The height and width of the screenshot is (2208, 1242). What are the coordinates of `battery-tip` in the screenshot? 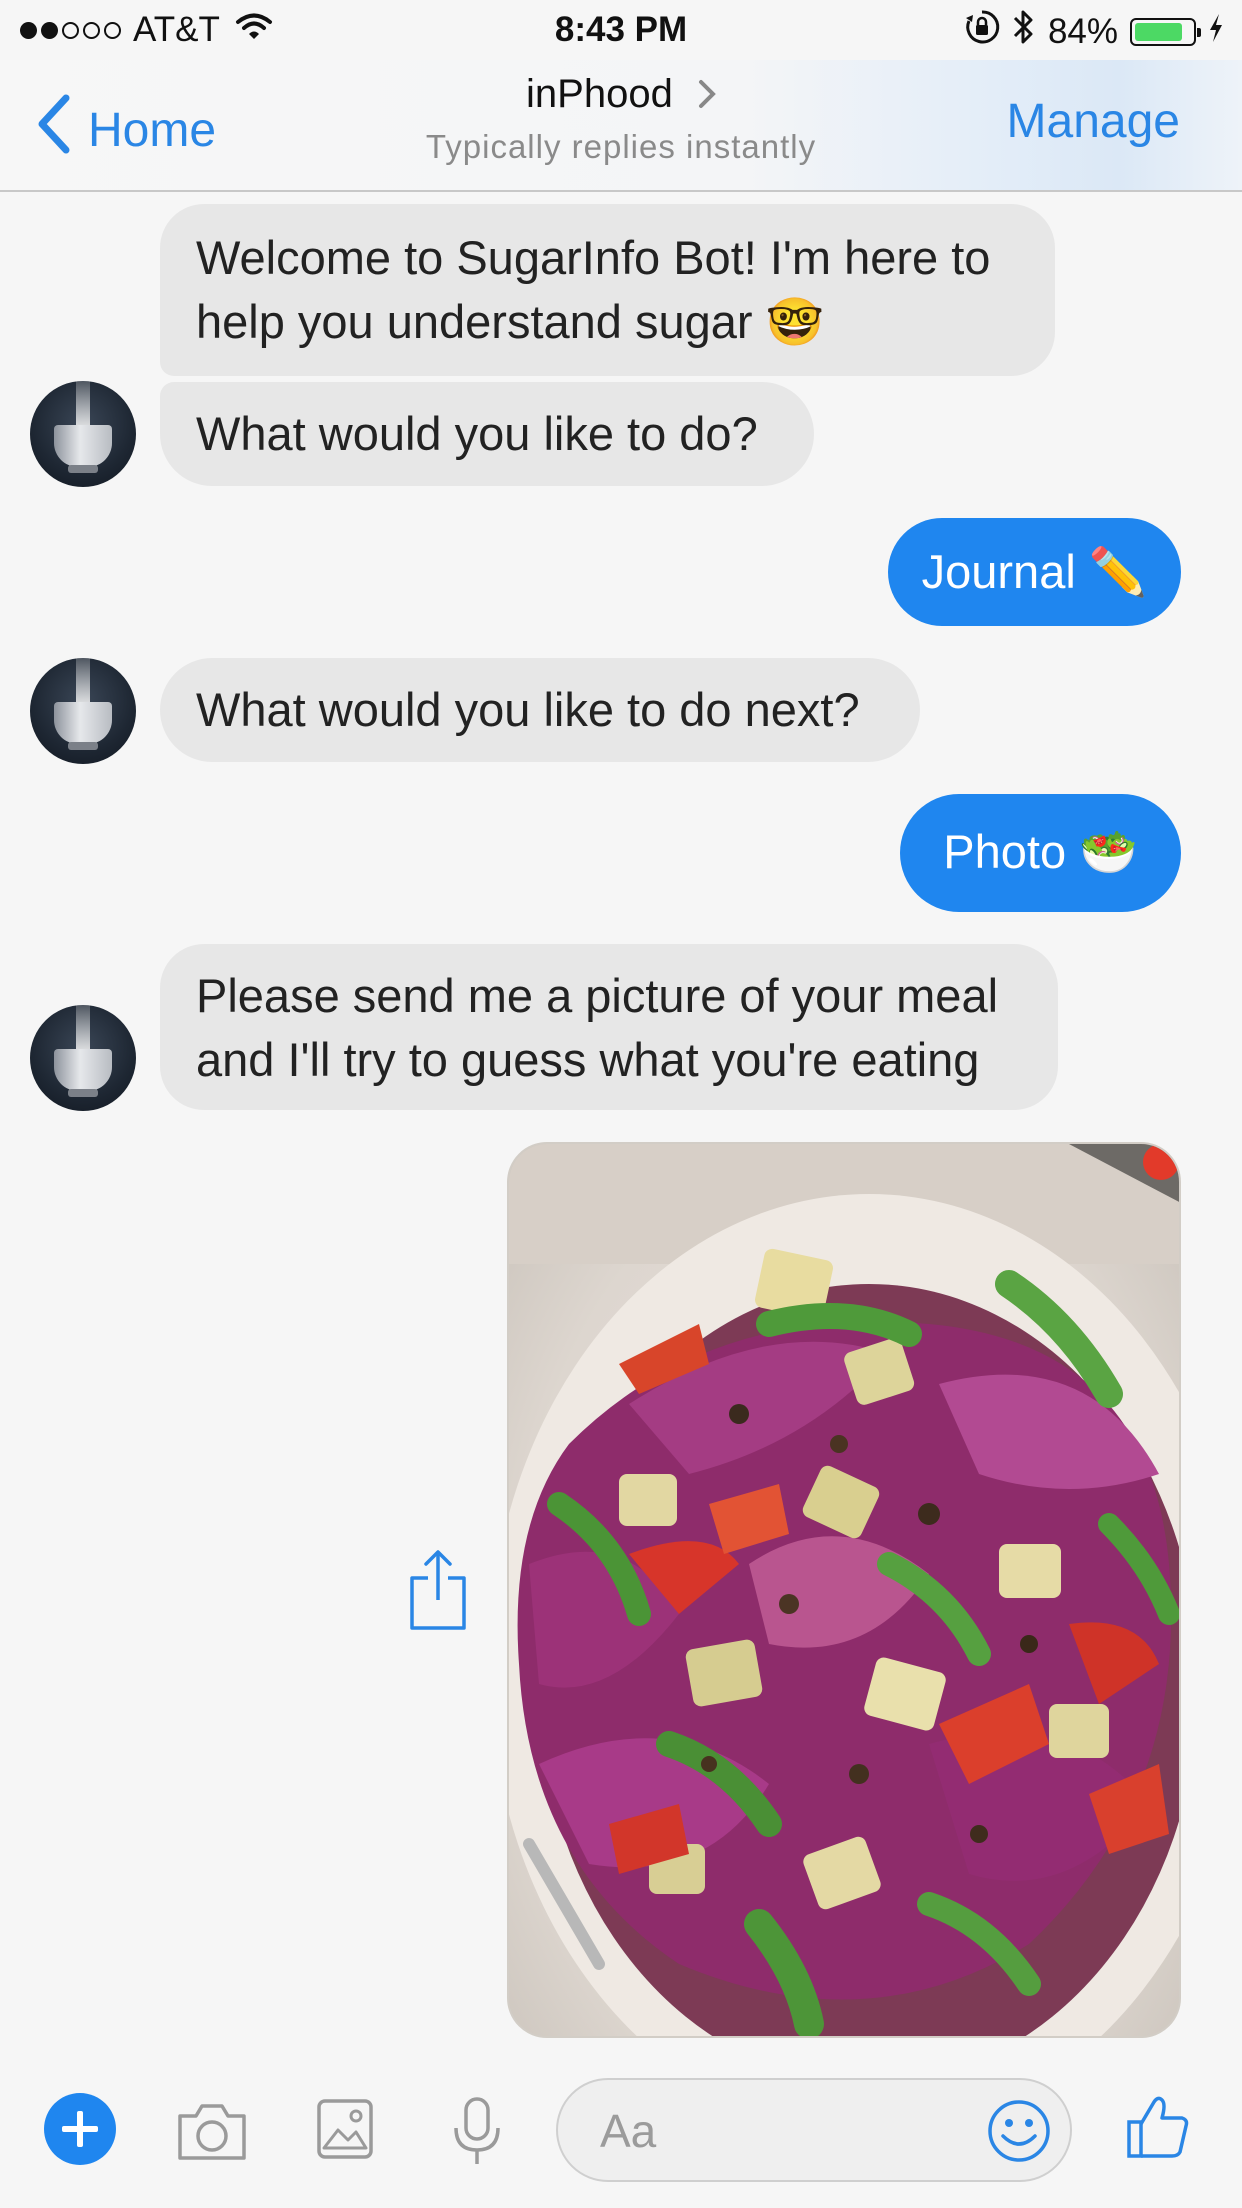 It's located at (1199, 32).